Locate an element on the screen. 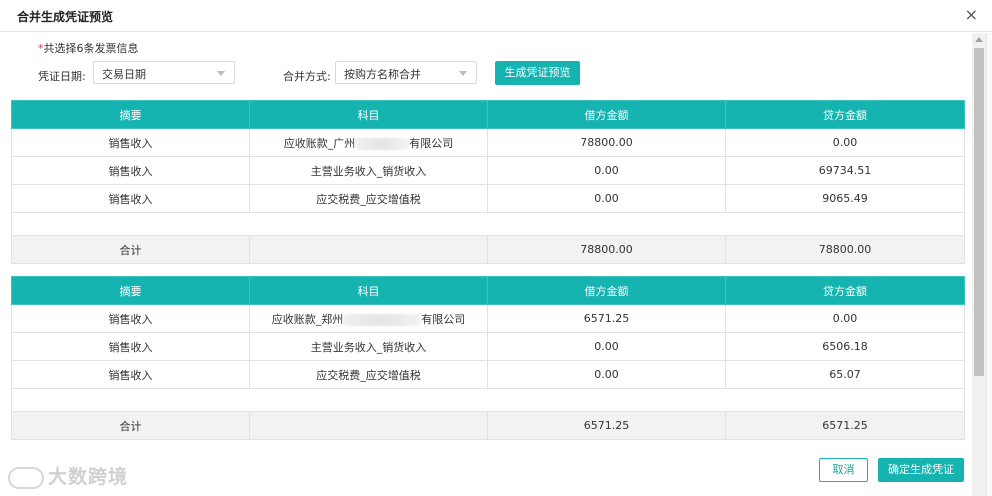 The image size is (992, 496). table-row: 销售收入 应交税费_应交增值税 0.00 9065.49 is located at coordinates (488, 198).